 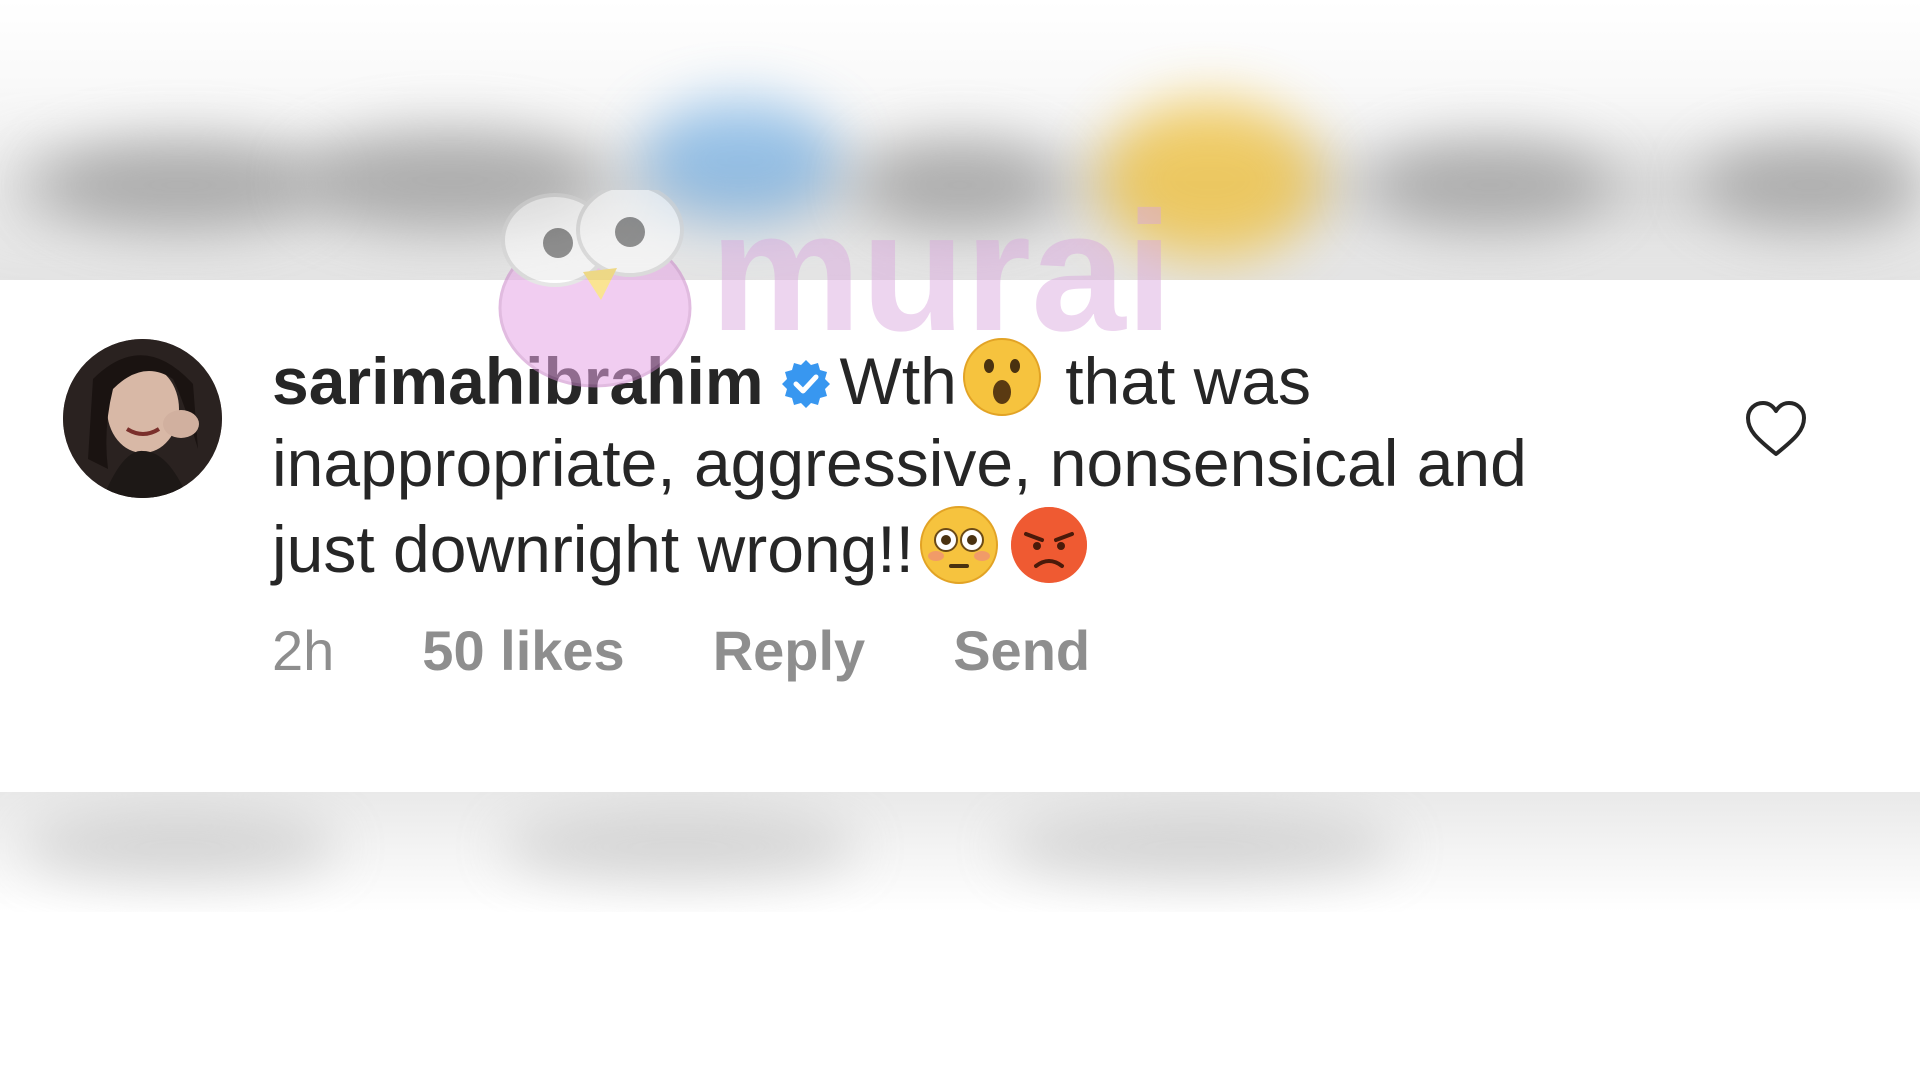 I want to click on send-button: Send, so click(x=1021, y=650).